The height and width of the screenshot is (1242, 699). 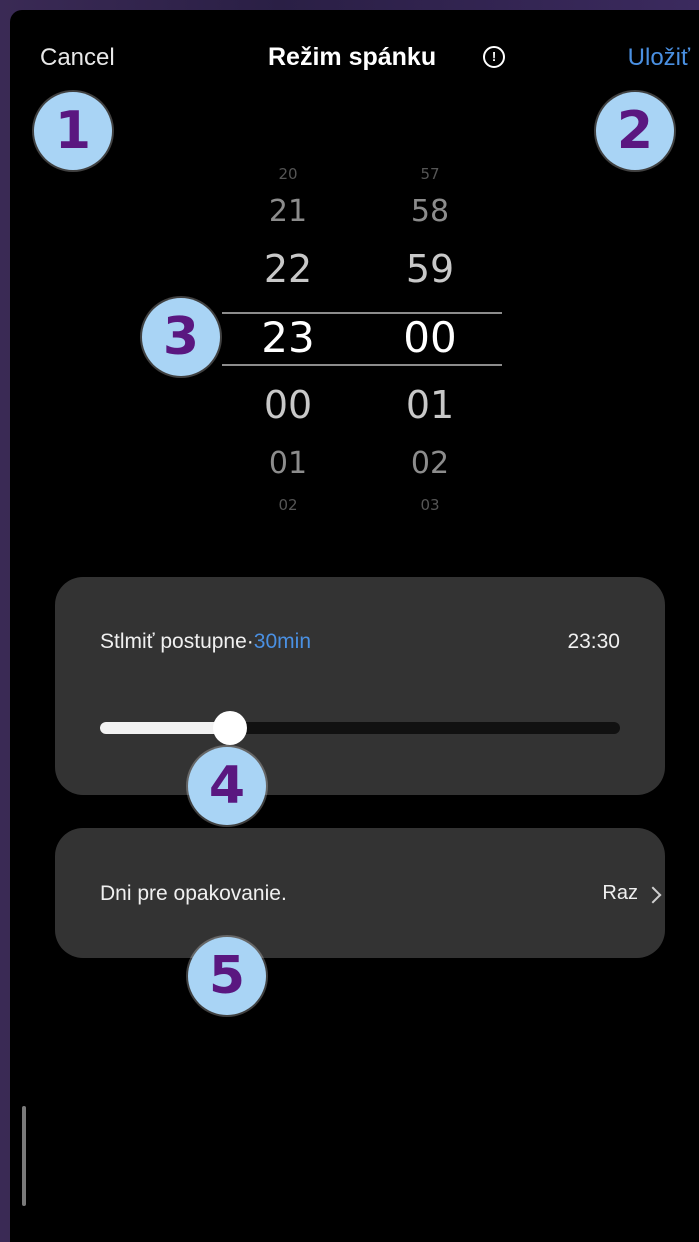 What do you see at coordinates (288, 211) in the screenshot?
I see `hour-option: 21` at bounding box center [288, 211].